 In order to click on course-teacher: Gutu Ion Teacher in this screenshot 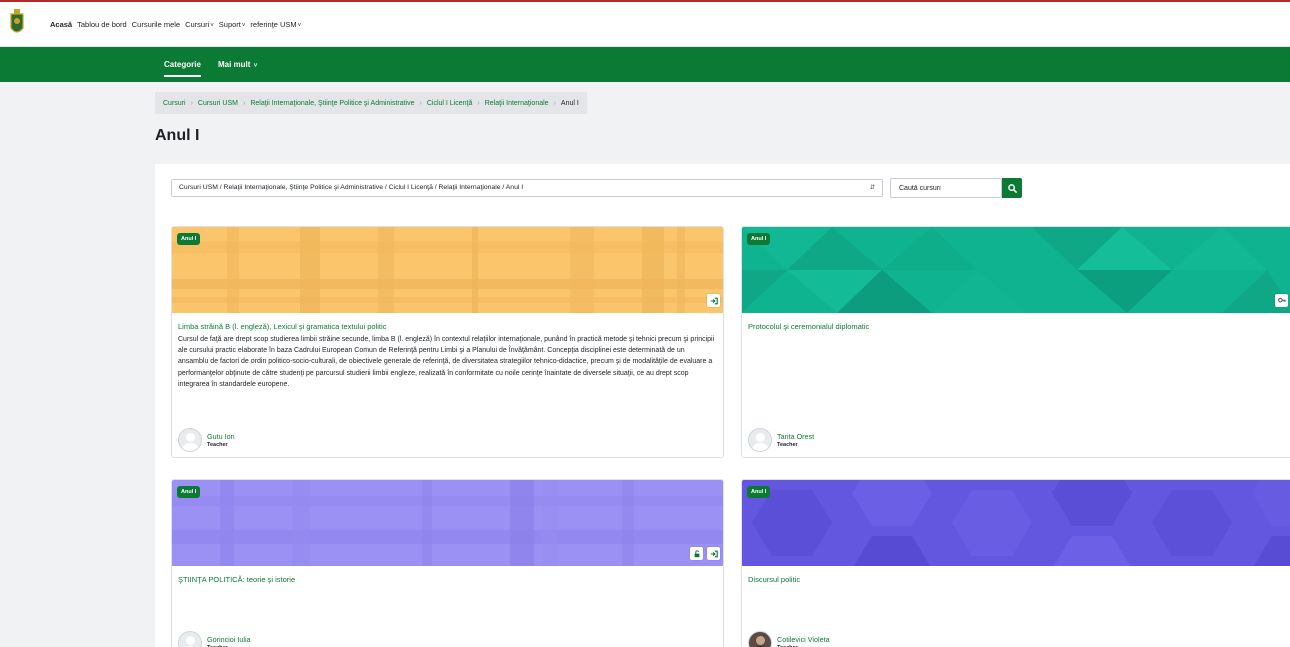, I will do `click(206, 440)`.